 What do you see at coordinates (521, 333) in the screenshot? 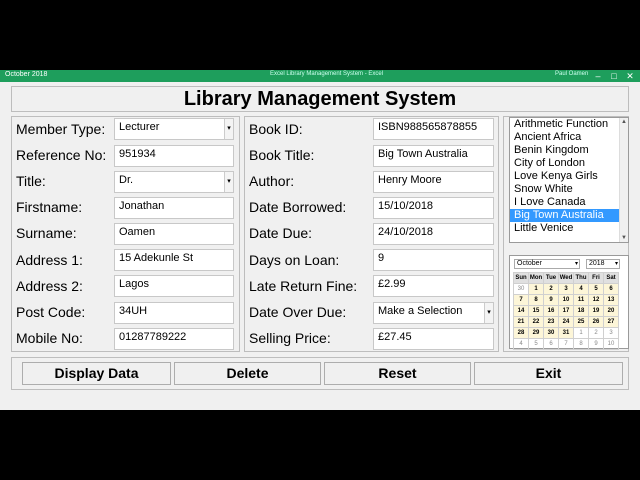
I see `calendar-day: 28` at bounding box center [521, 333].